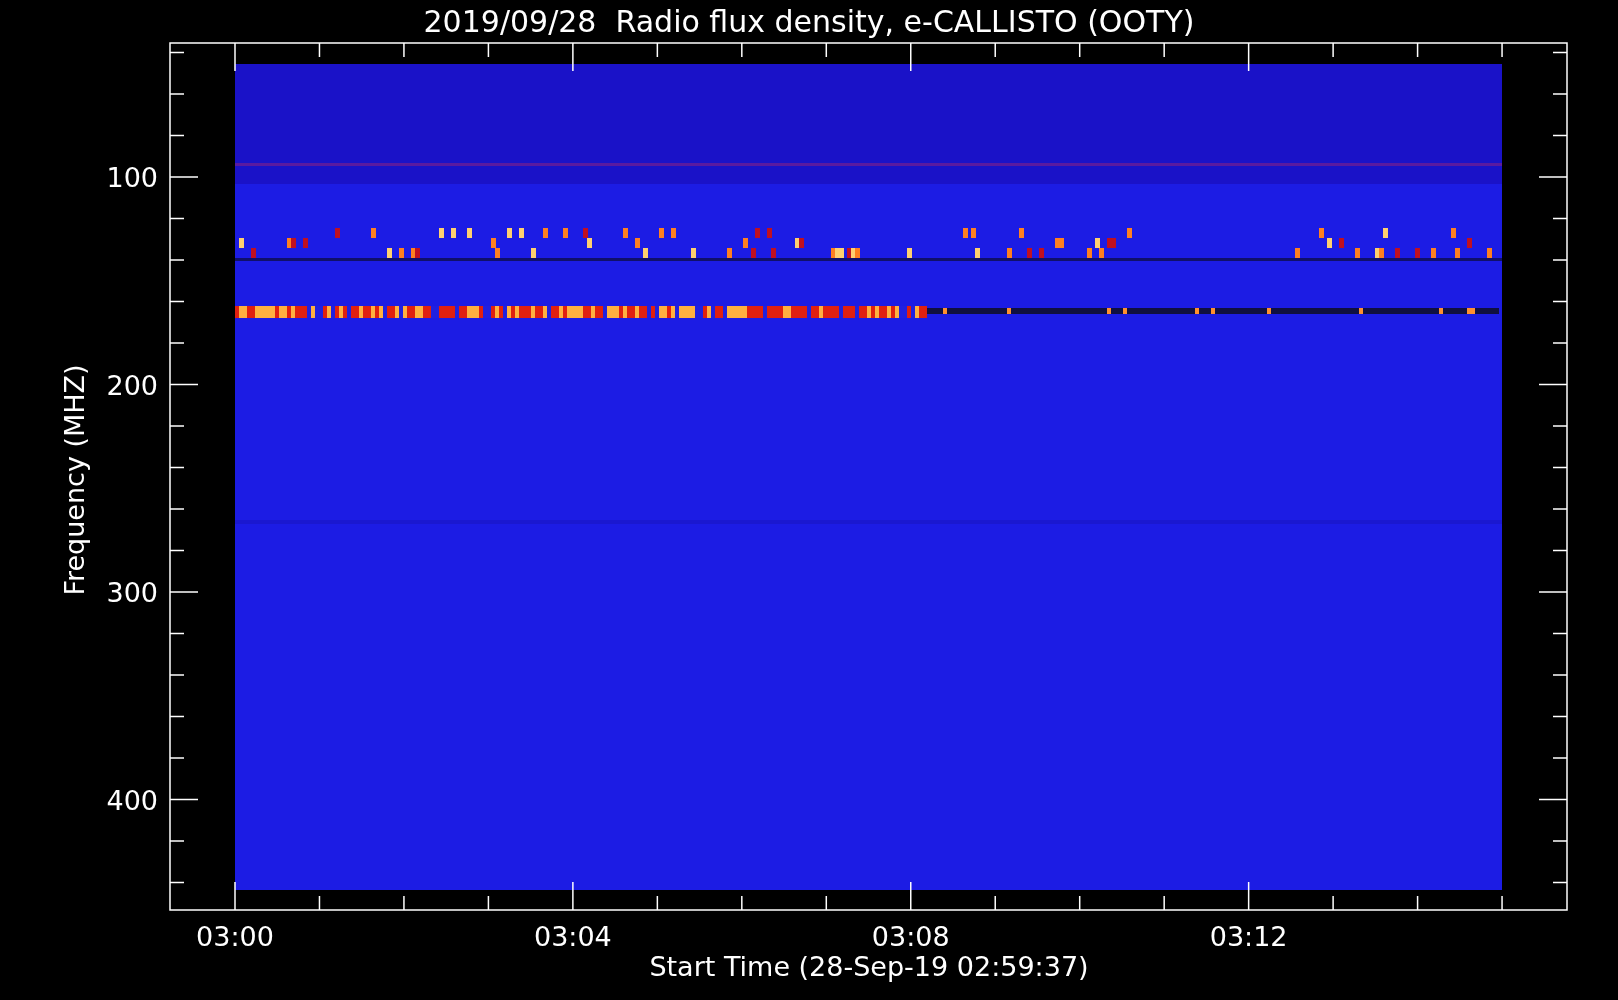 The height and width of the screenshot is (1000, 1618). Describe the element at coordinates (235, 936) in the screenshot. I see `x-tick-label: 03:00` at that location.